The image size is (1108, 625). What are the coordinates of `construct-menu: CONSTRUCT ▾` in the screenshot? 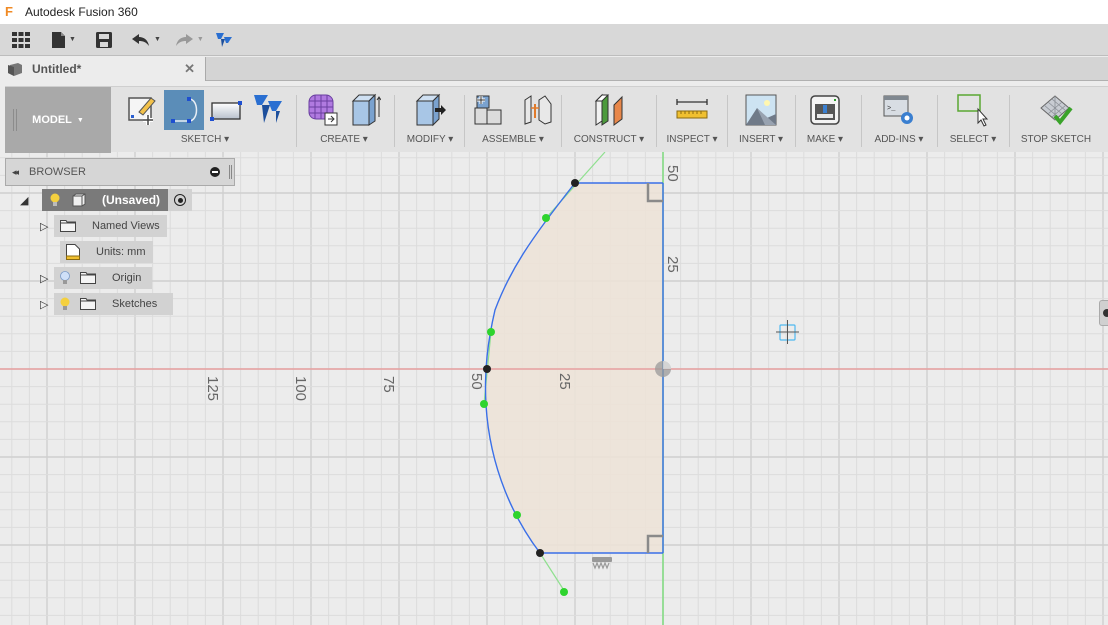 It's located at (609, 139).